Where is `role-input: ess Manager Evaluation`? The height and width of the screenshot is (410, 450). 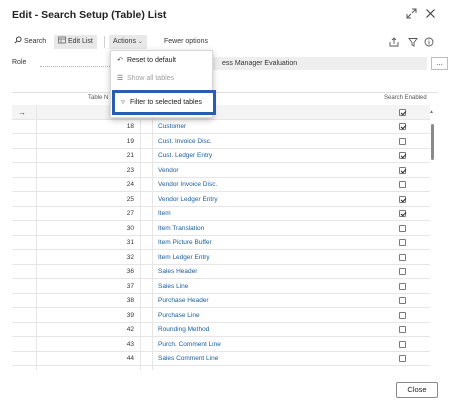 role-input: ess Manager Evaluation is located at coordinates (319, 63).